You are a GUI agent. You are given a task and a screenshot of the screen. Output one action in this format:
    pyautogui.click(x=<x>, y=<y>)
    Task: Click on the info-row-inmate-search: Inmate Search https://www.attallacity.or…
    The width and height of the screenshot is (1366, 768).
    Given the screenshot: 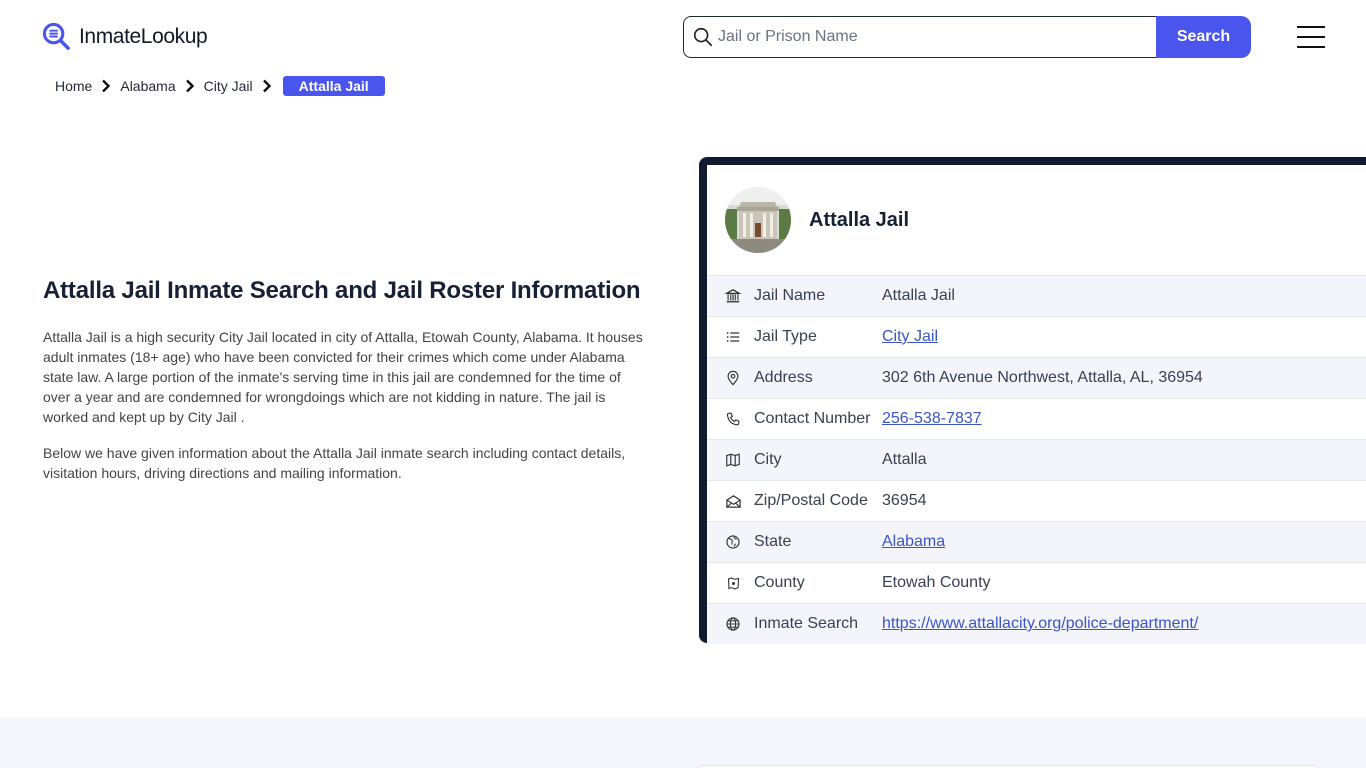 What is the action you would take?
    pyautogui.click(x=1036, y=623)
    